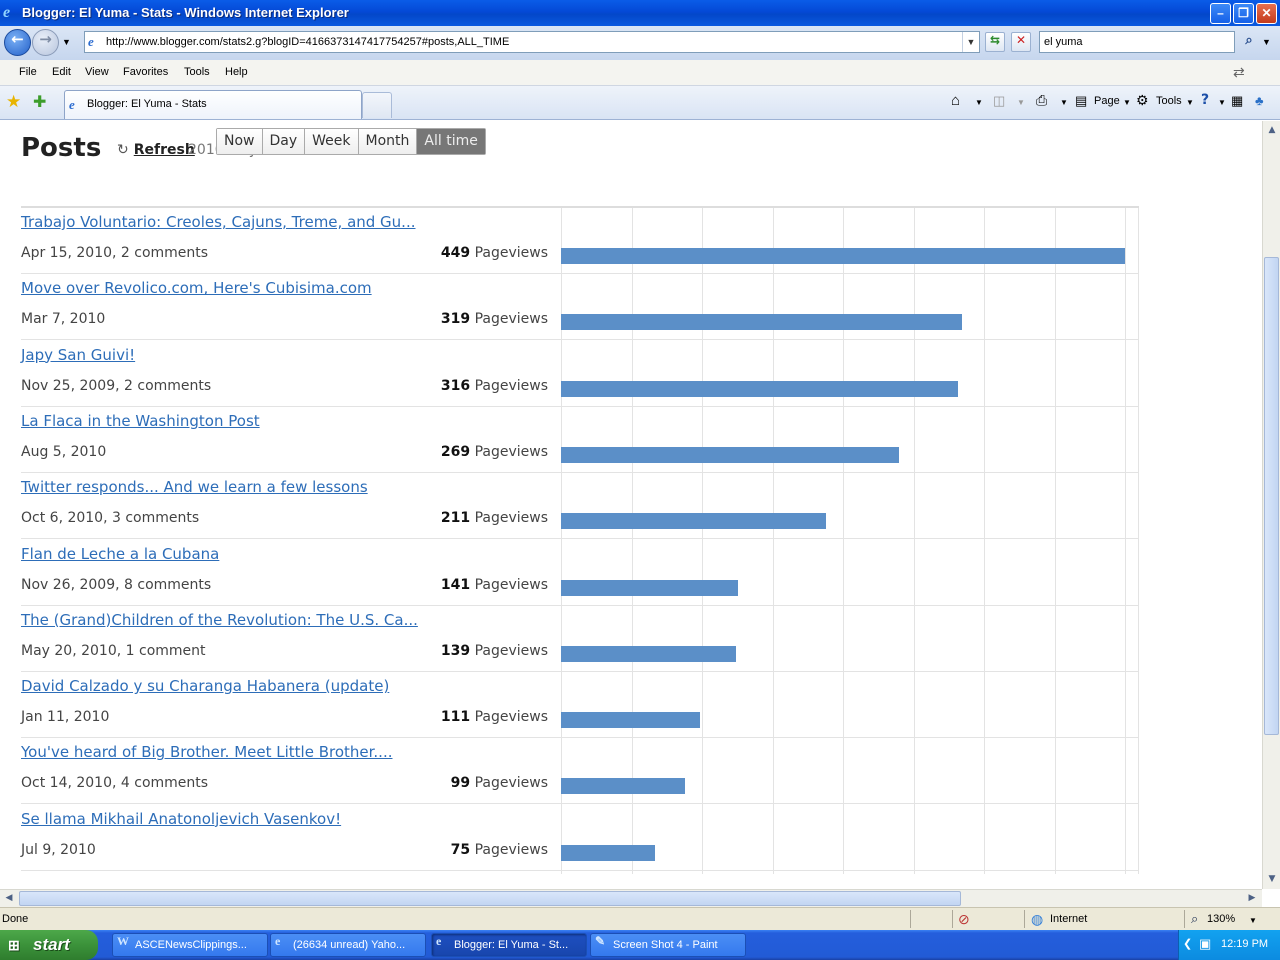 The height and width of the screenshot is (960, 1280). I want to click on vertical-scrollbar: ▲ ▼, so click(1271, 505).